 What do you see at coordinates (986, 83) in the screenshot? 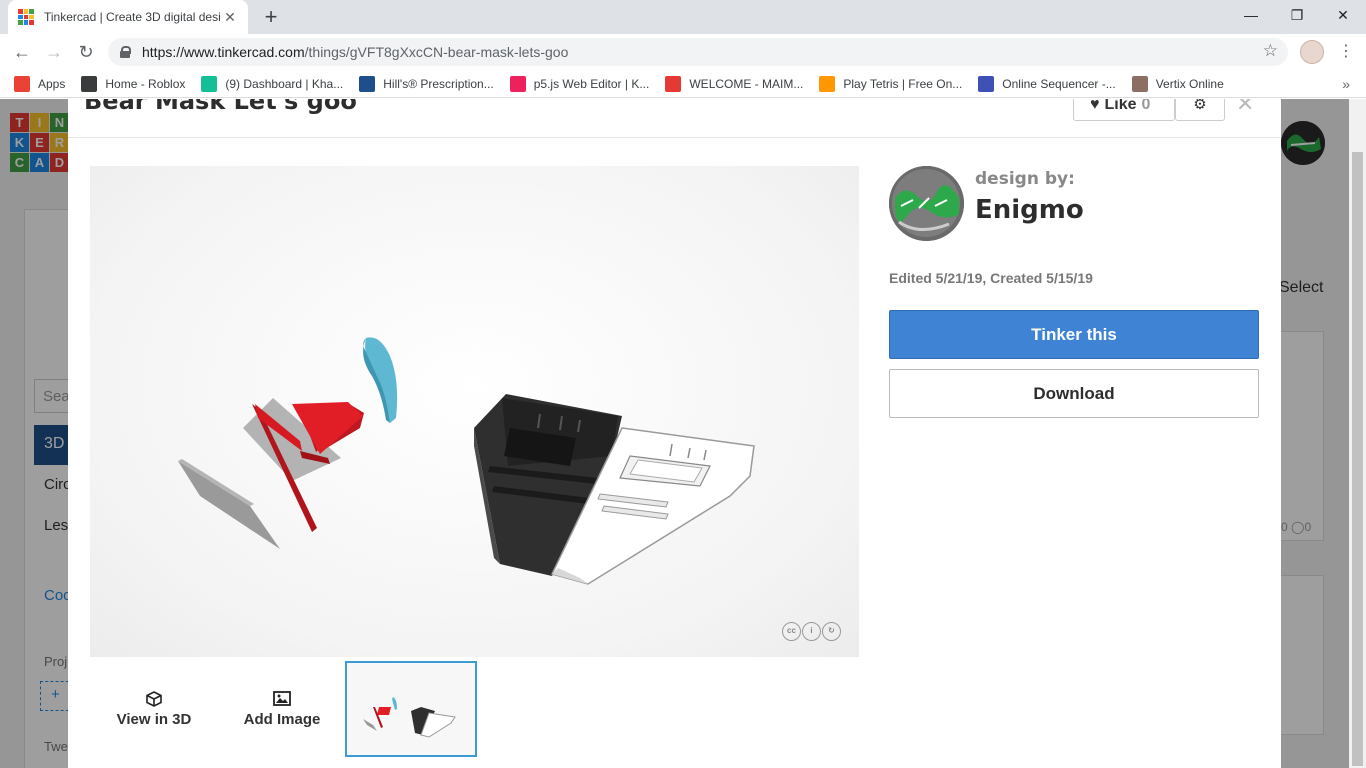
I see `sequencer-icon` at bounding box center [986, 83].